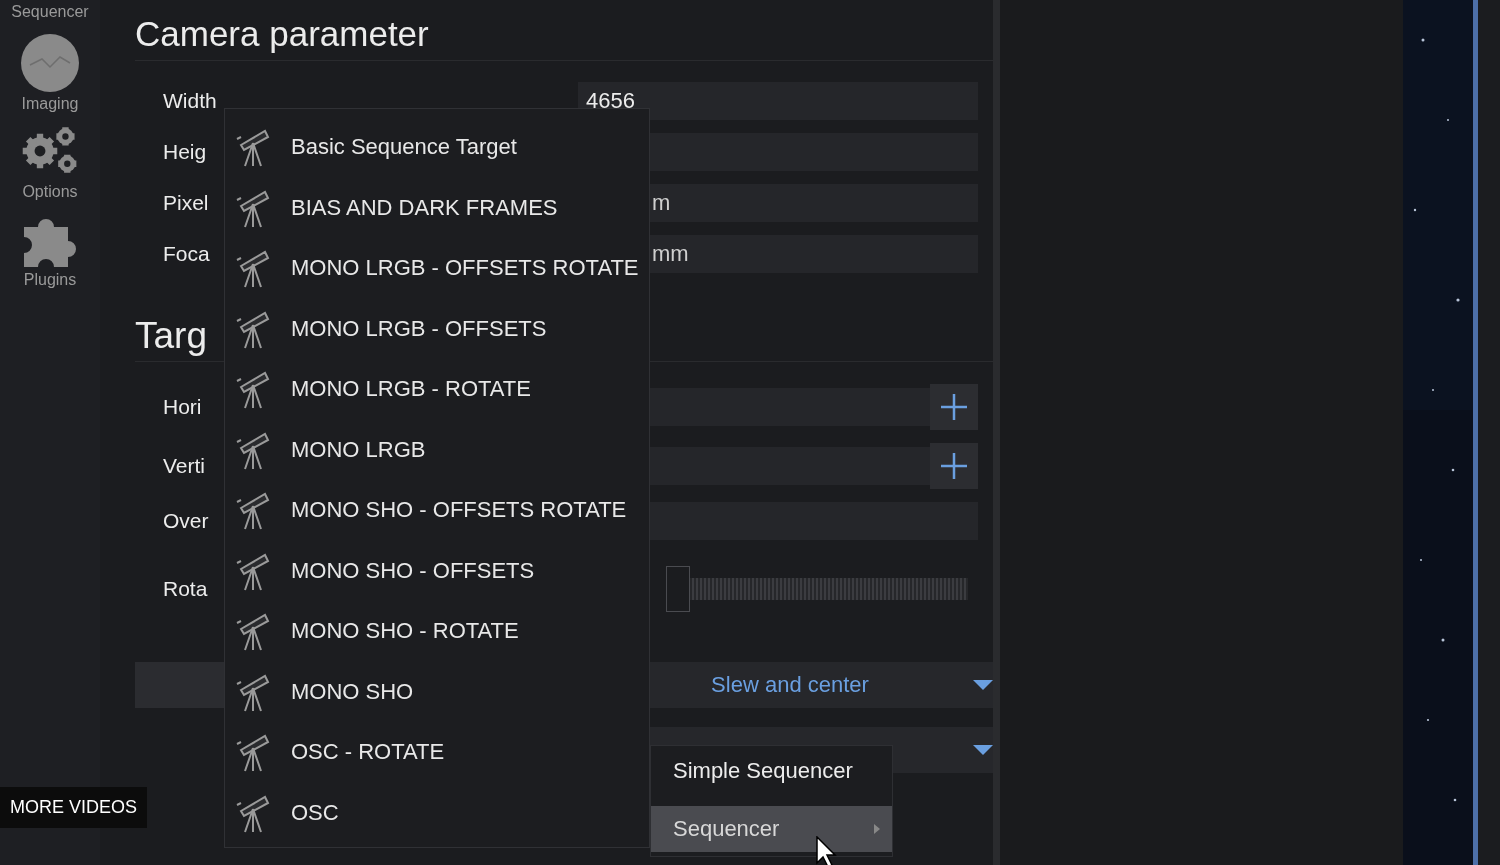 The image size is (1500, 865). I want to click on more-videos-button: MORE VIDEOS, so click(73, 807).